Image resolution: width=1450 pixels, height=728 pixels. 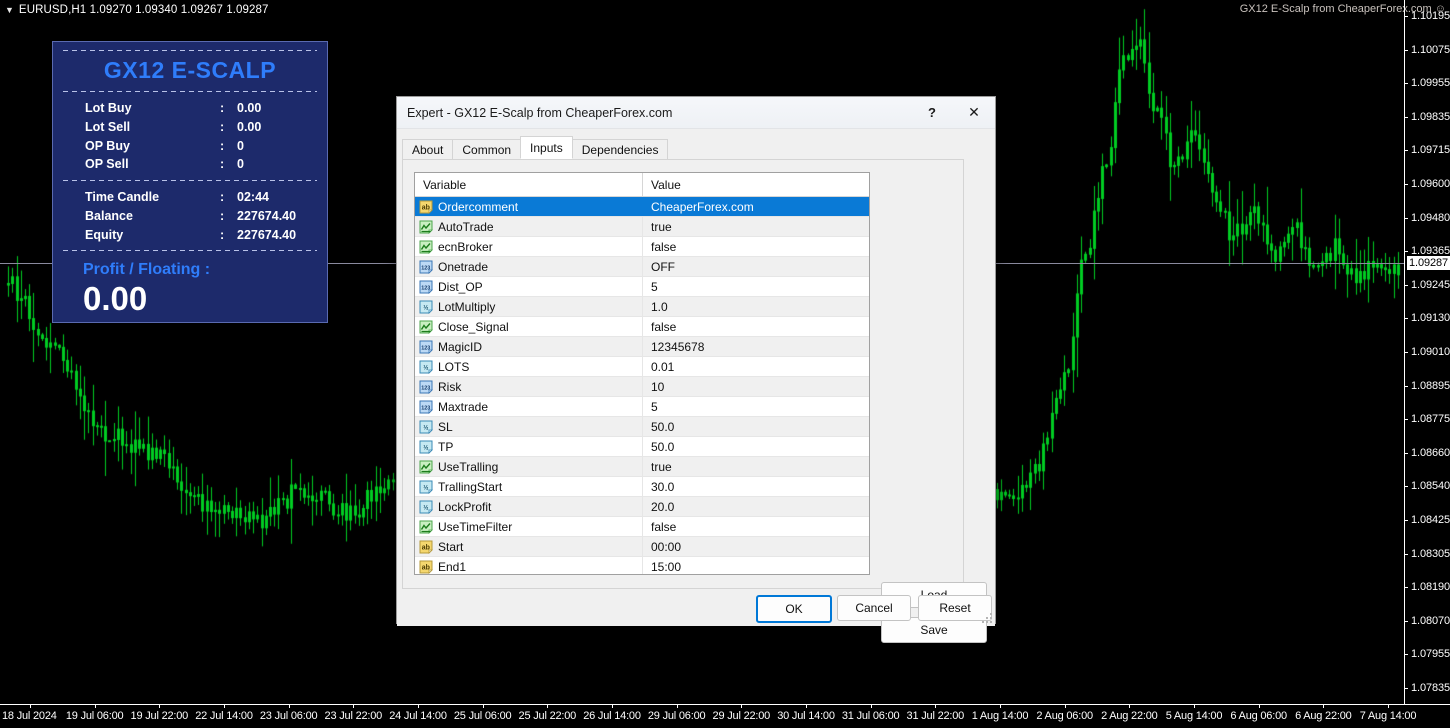 What do you see at coordinates (1430, 184) in the screenshot?
I see `price-tick-label: 1.09600` at bounding box center [1430, 184].